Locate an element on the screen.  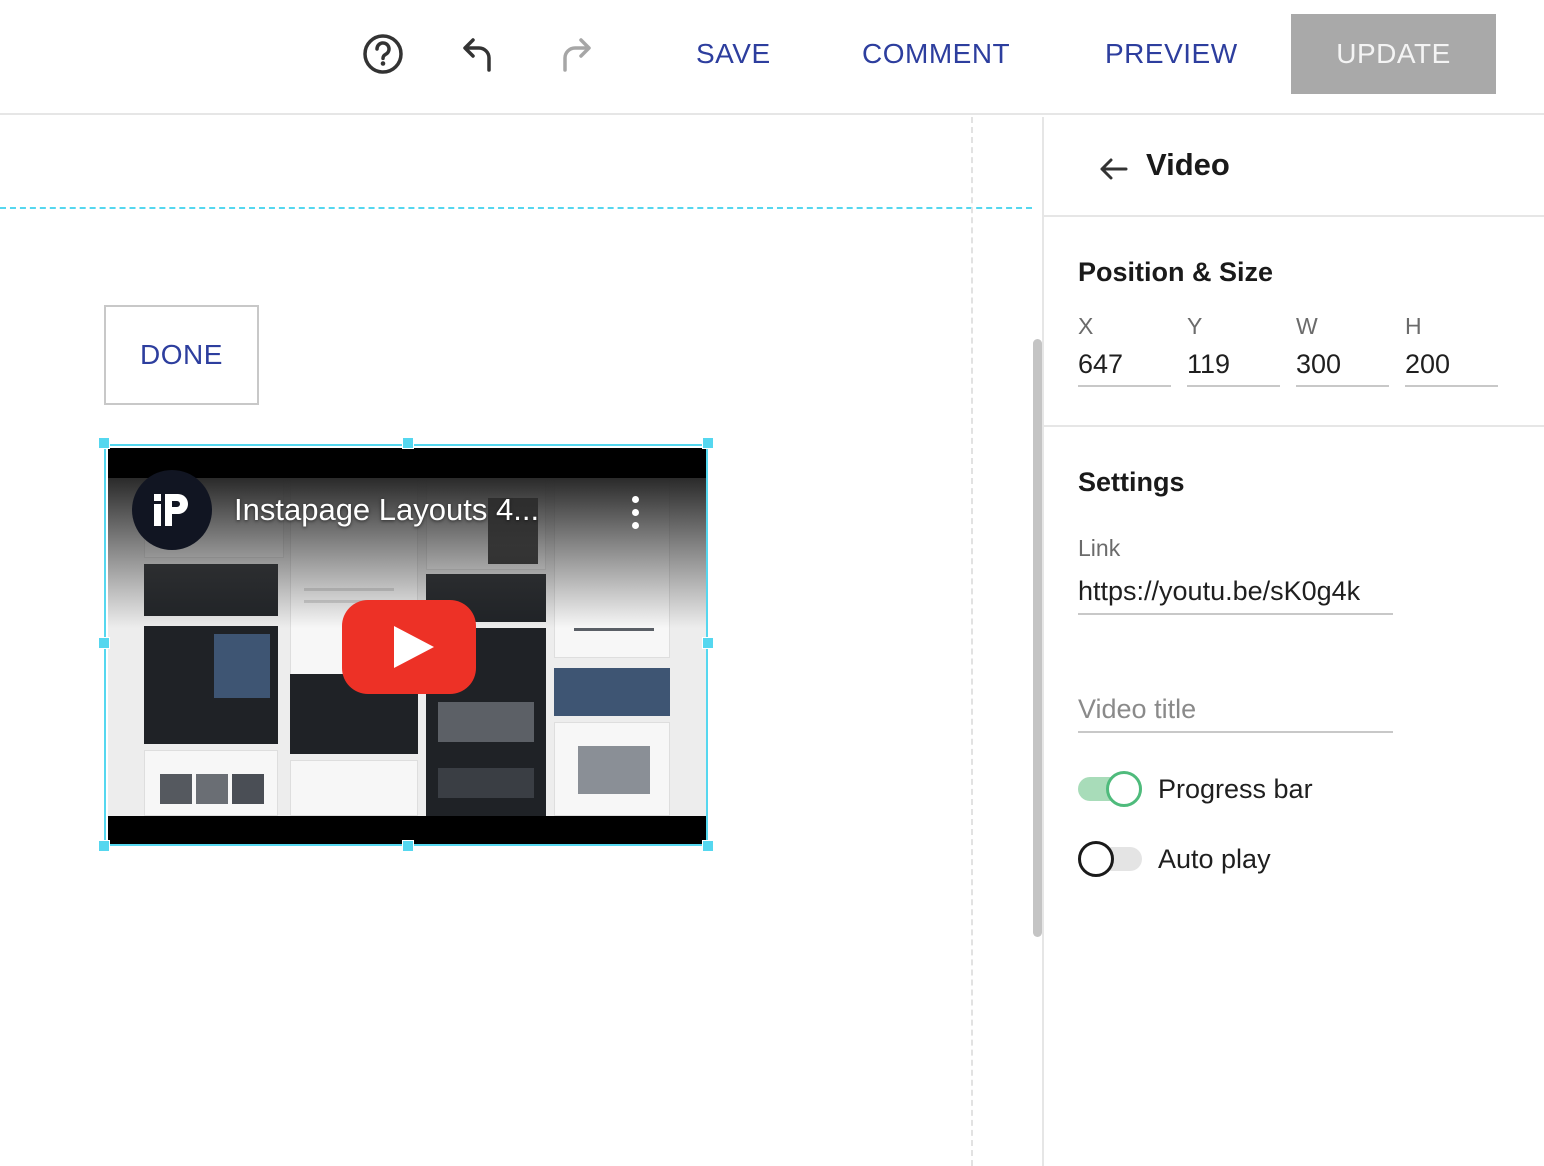
redo-icon is located at coordinates (575, 54).